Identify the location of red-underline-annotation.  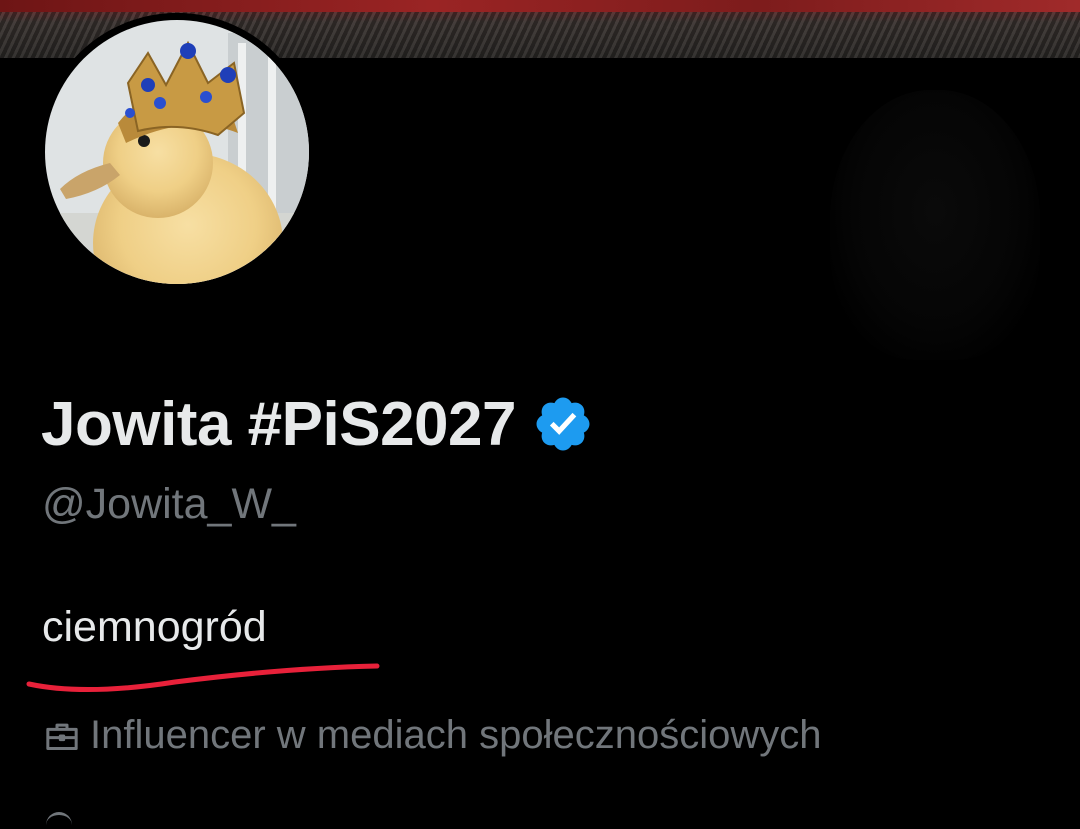
(203, 678).